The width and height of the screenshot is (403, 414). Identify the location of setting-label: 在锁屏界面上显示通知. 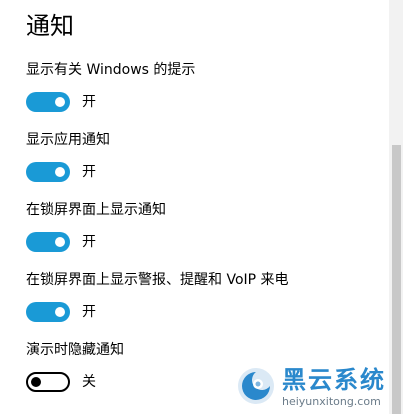
(96, 210).